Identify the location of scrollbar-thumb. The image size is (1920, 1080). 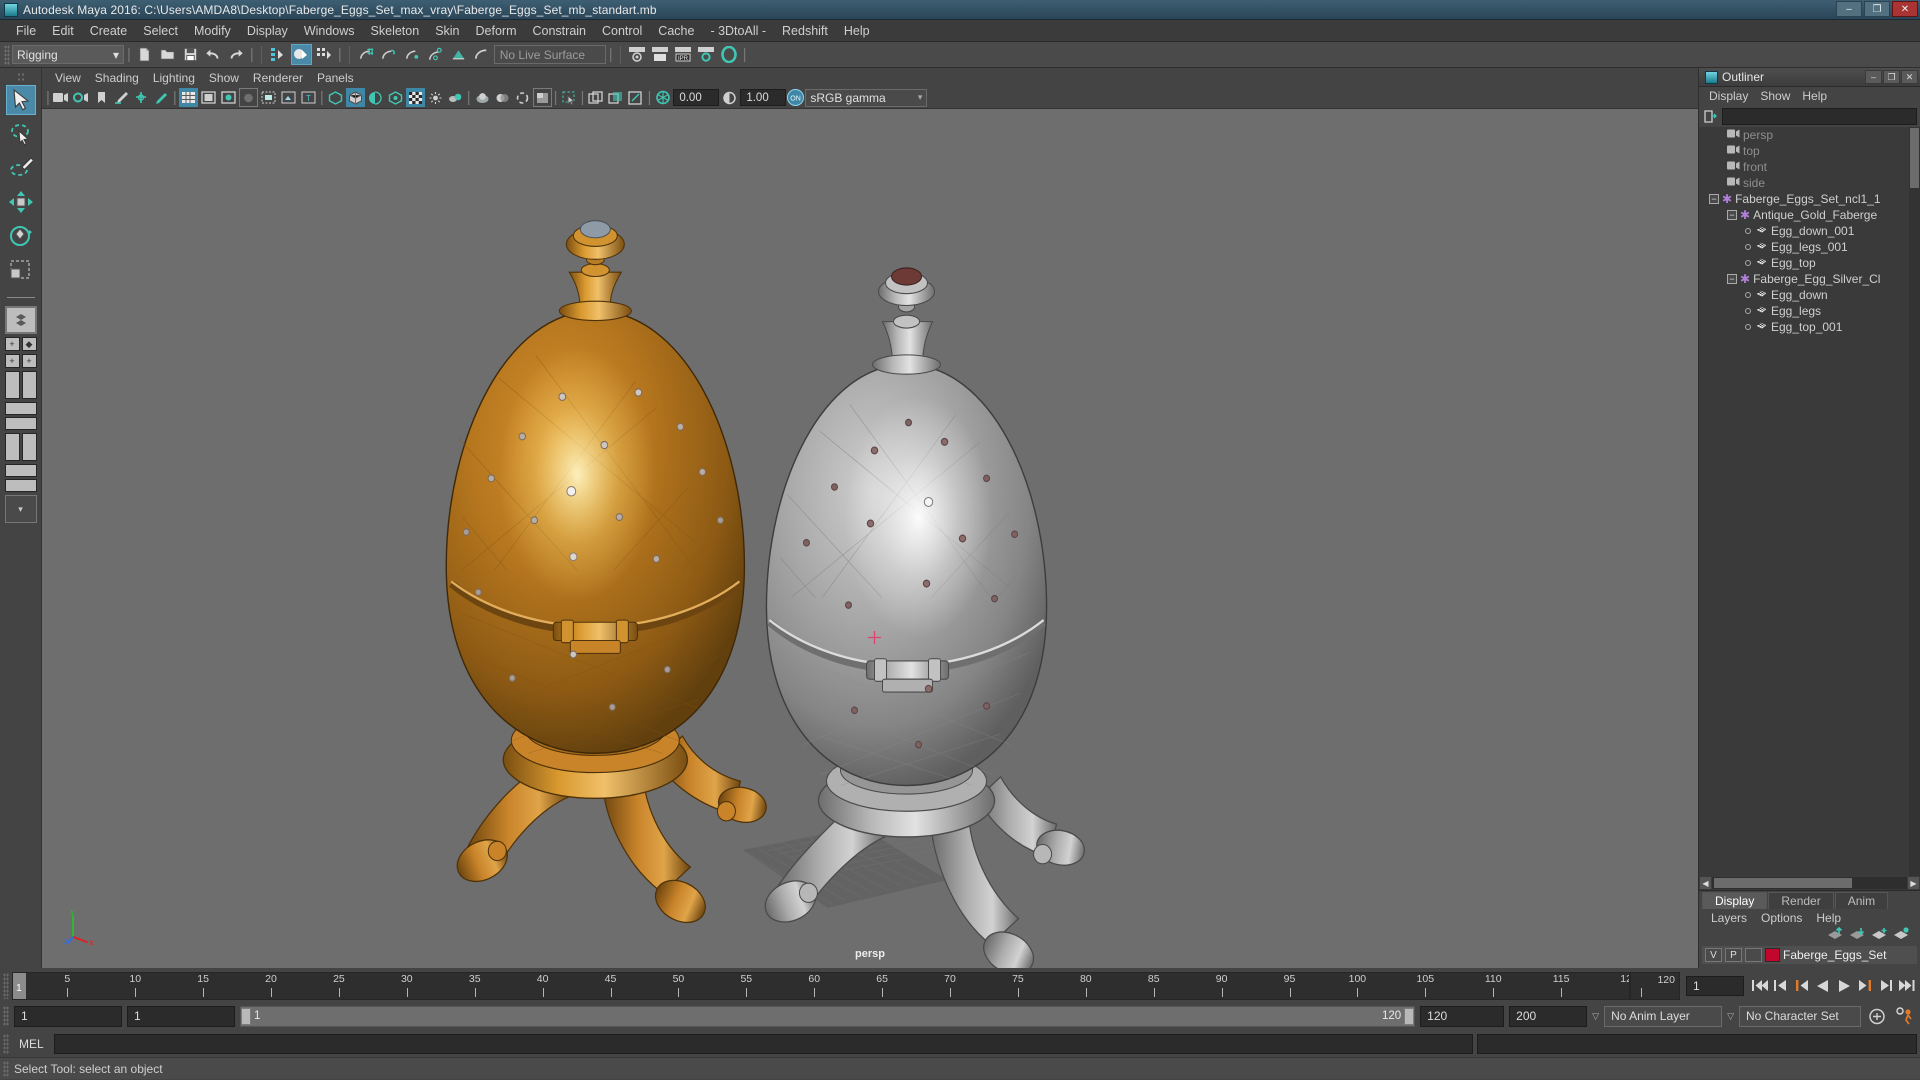
(1914, 158).